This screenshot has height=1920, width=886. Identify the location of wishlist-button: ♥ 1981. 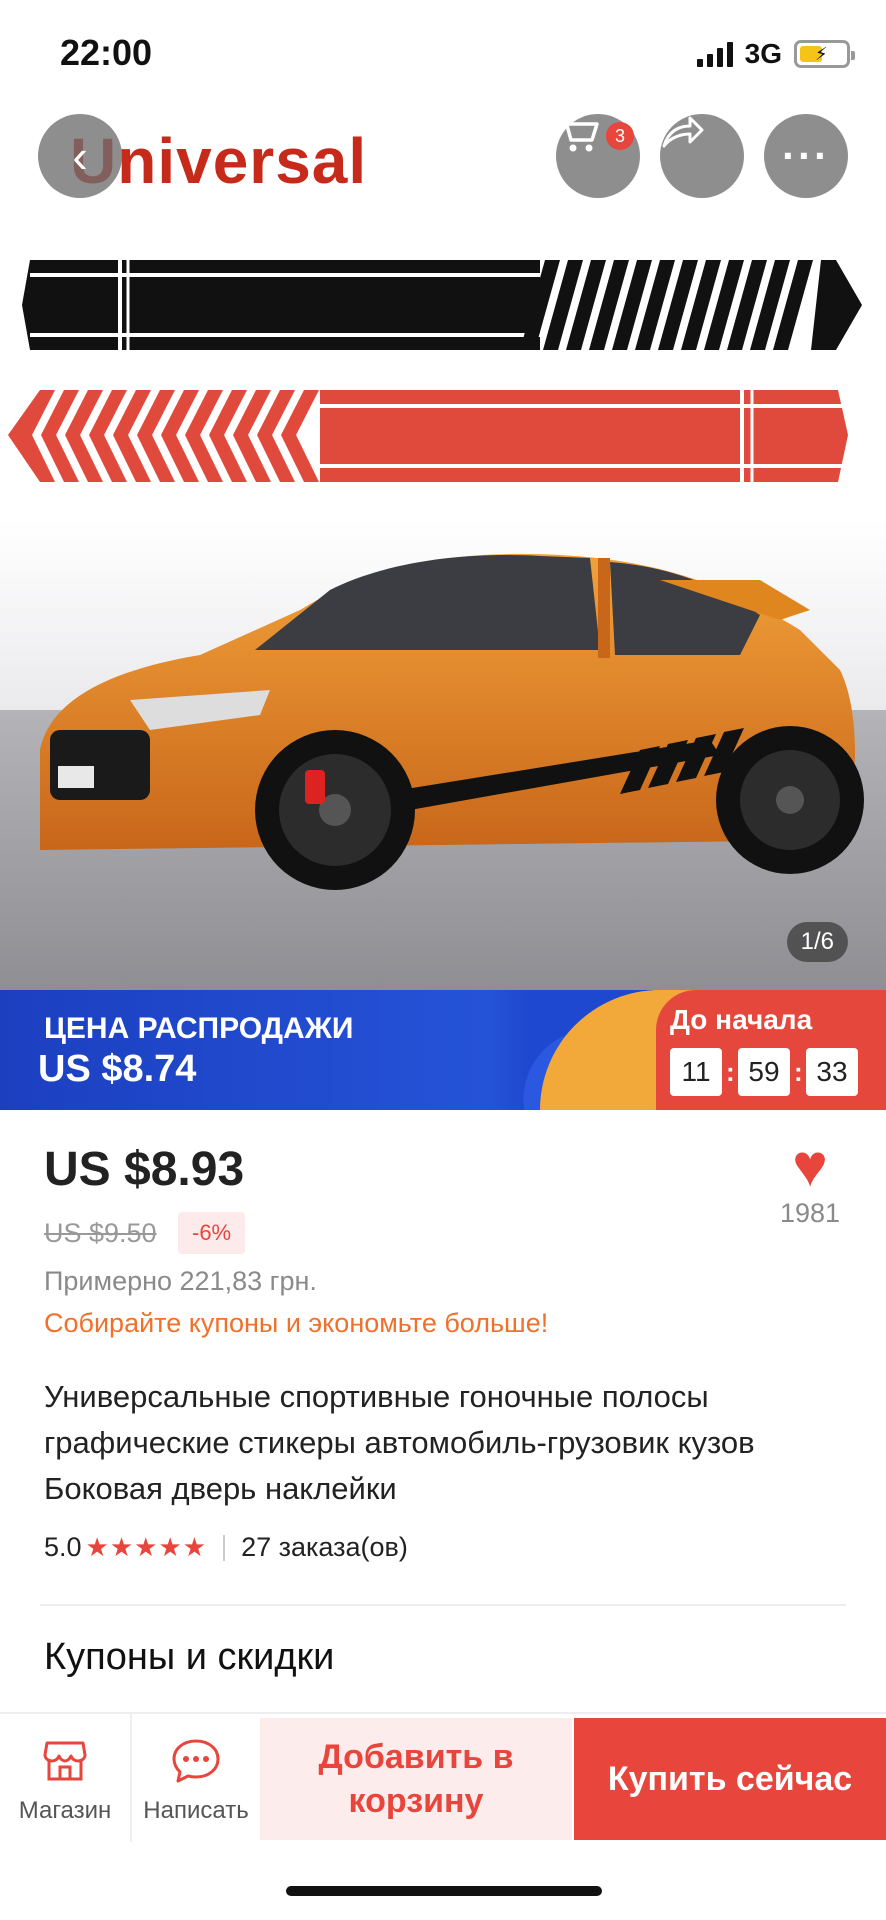
(810, 1182).